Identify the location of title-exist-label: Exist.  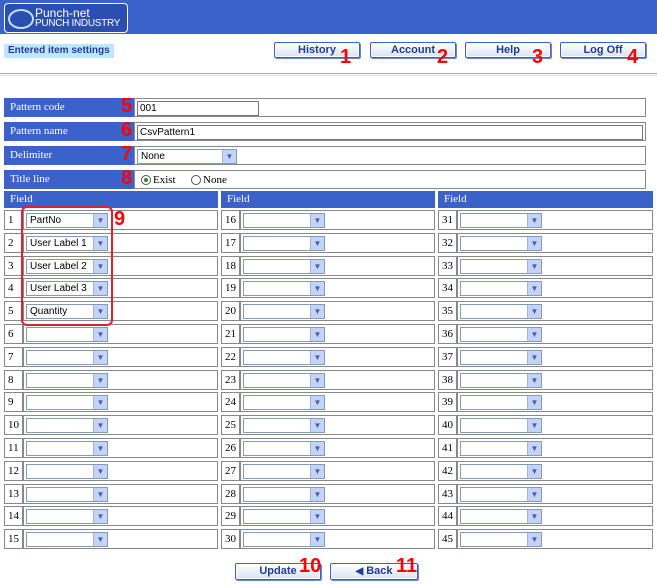
(164, 180).